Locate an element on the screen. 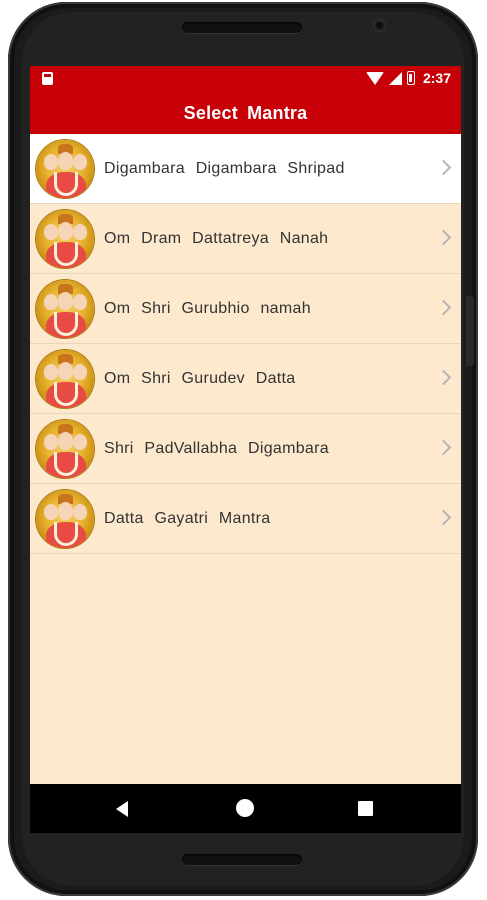 This screenshot has width=487, height=900. mantra-label: Datta Gayatri Mantra is located at coordinates (187, 518).